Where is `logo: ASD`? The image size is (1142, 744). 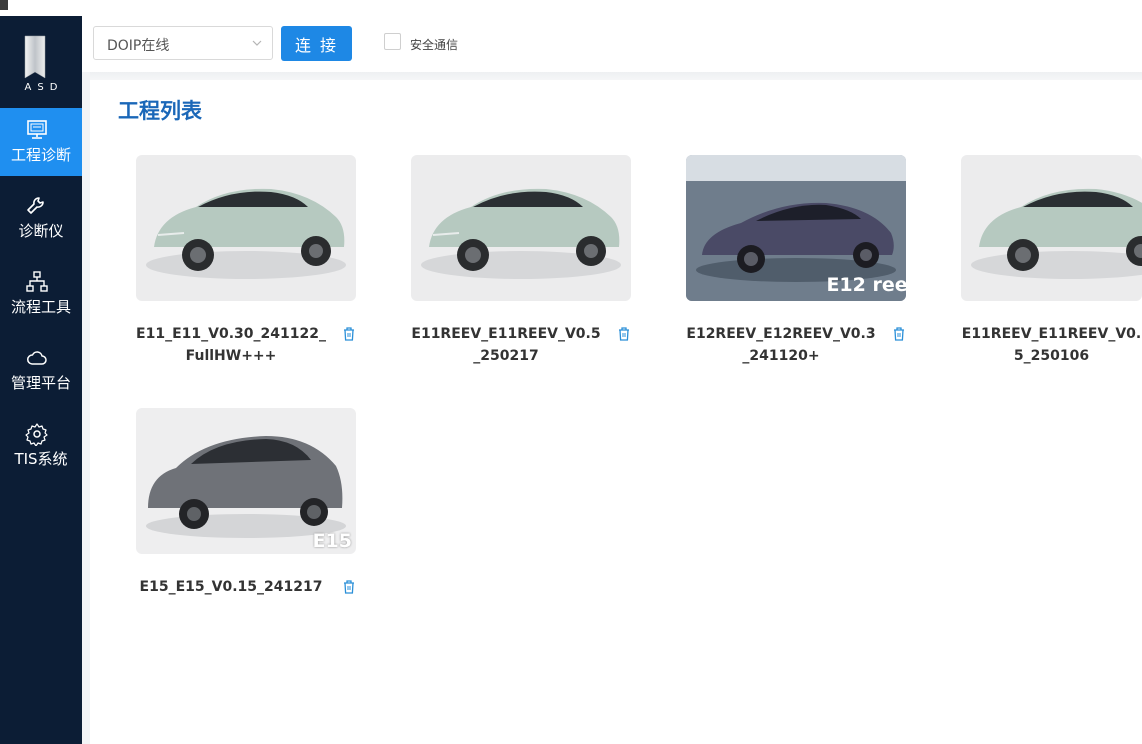
logo: ASD is located at coordinates (41, 62).